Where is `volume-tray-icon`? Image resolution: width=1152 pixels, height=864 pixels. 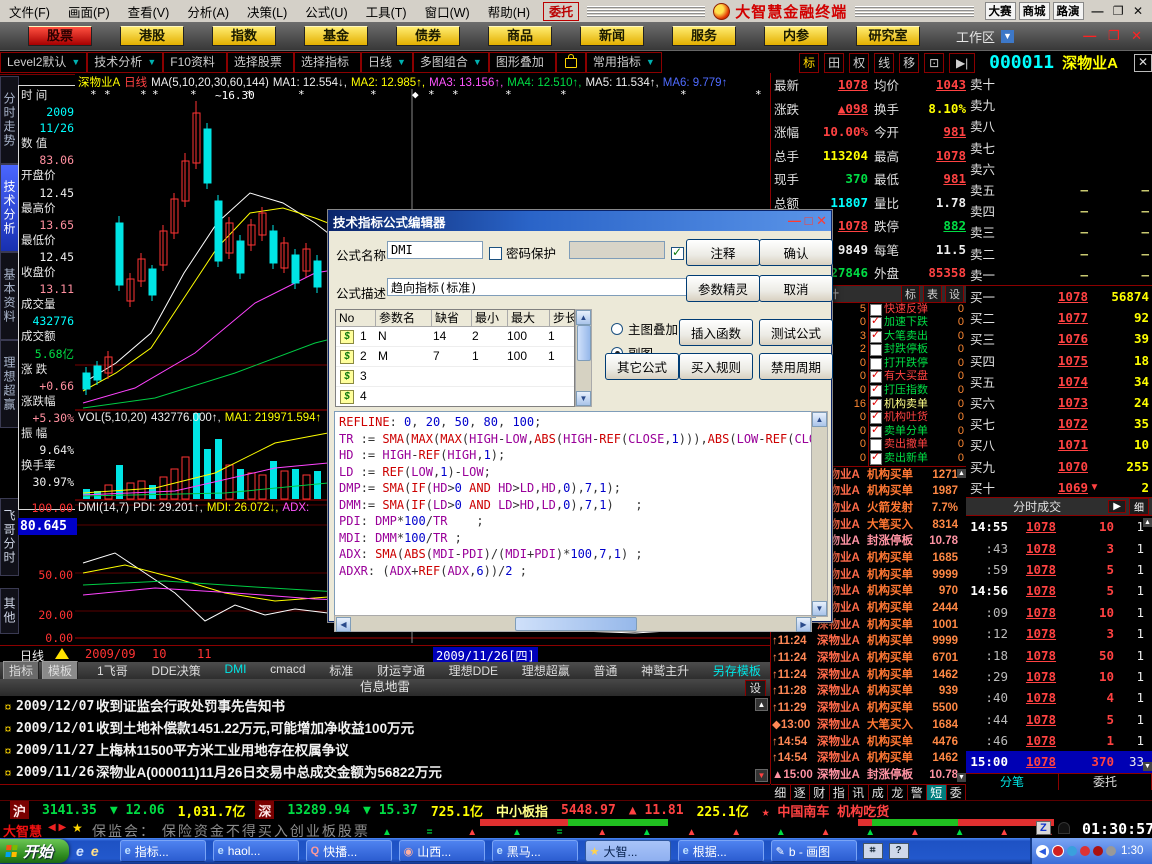 volume-tray-icon is located at coordinates (1111, 851).